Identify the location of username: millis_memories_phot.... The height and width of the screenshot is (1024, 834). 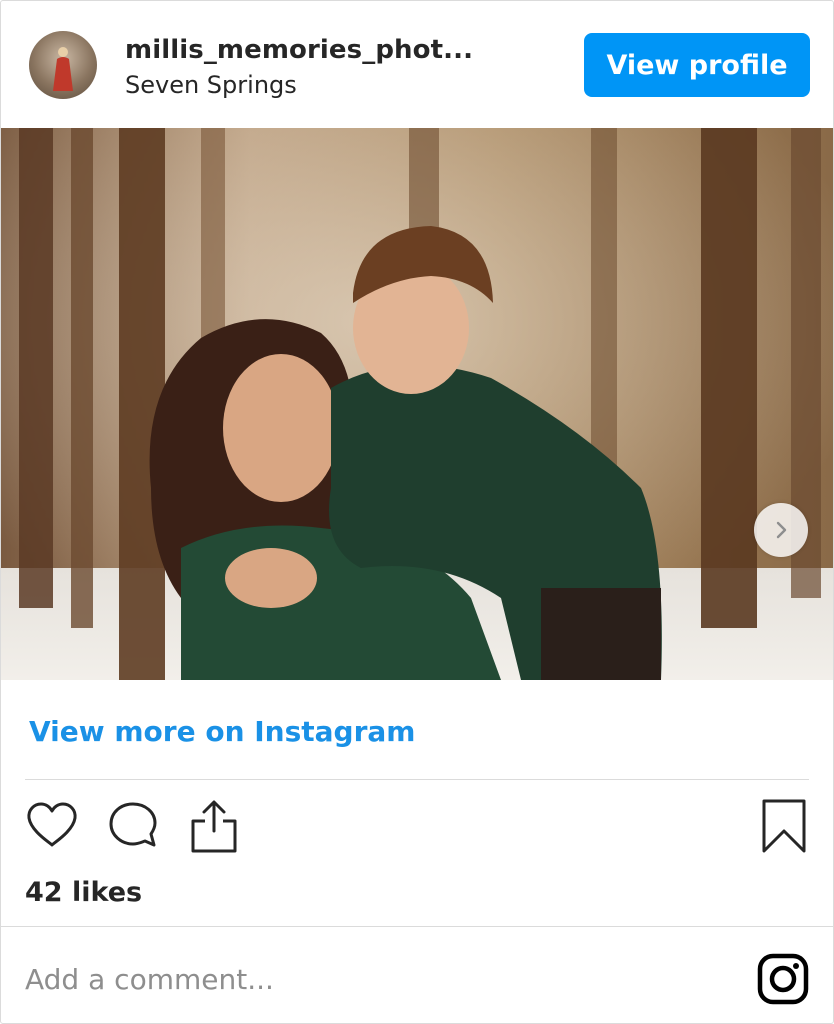
(299, 50).